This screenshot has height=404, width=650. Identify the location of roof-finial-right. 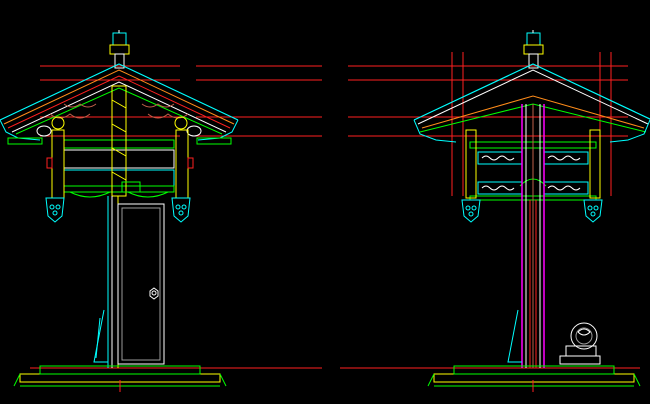
(533, 49).